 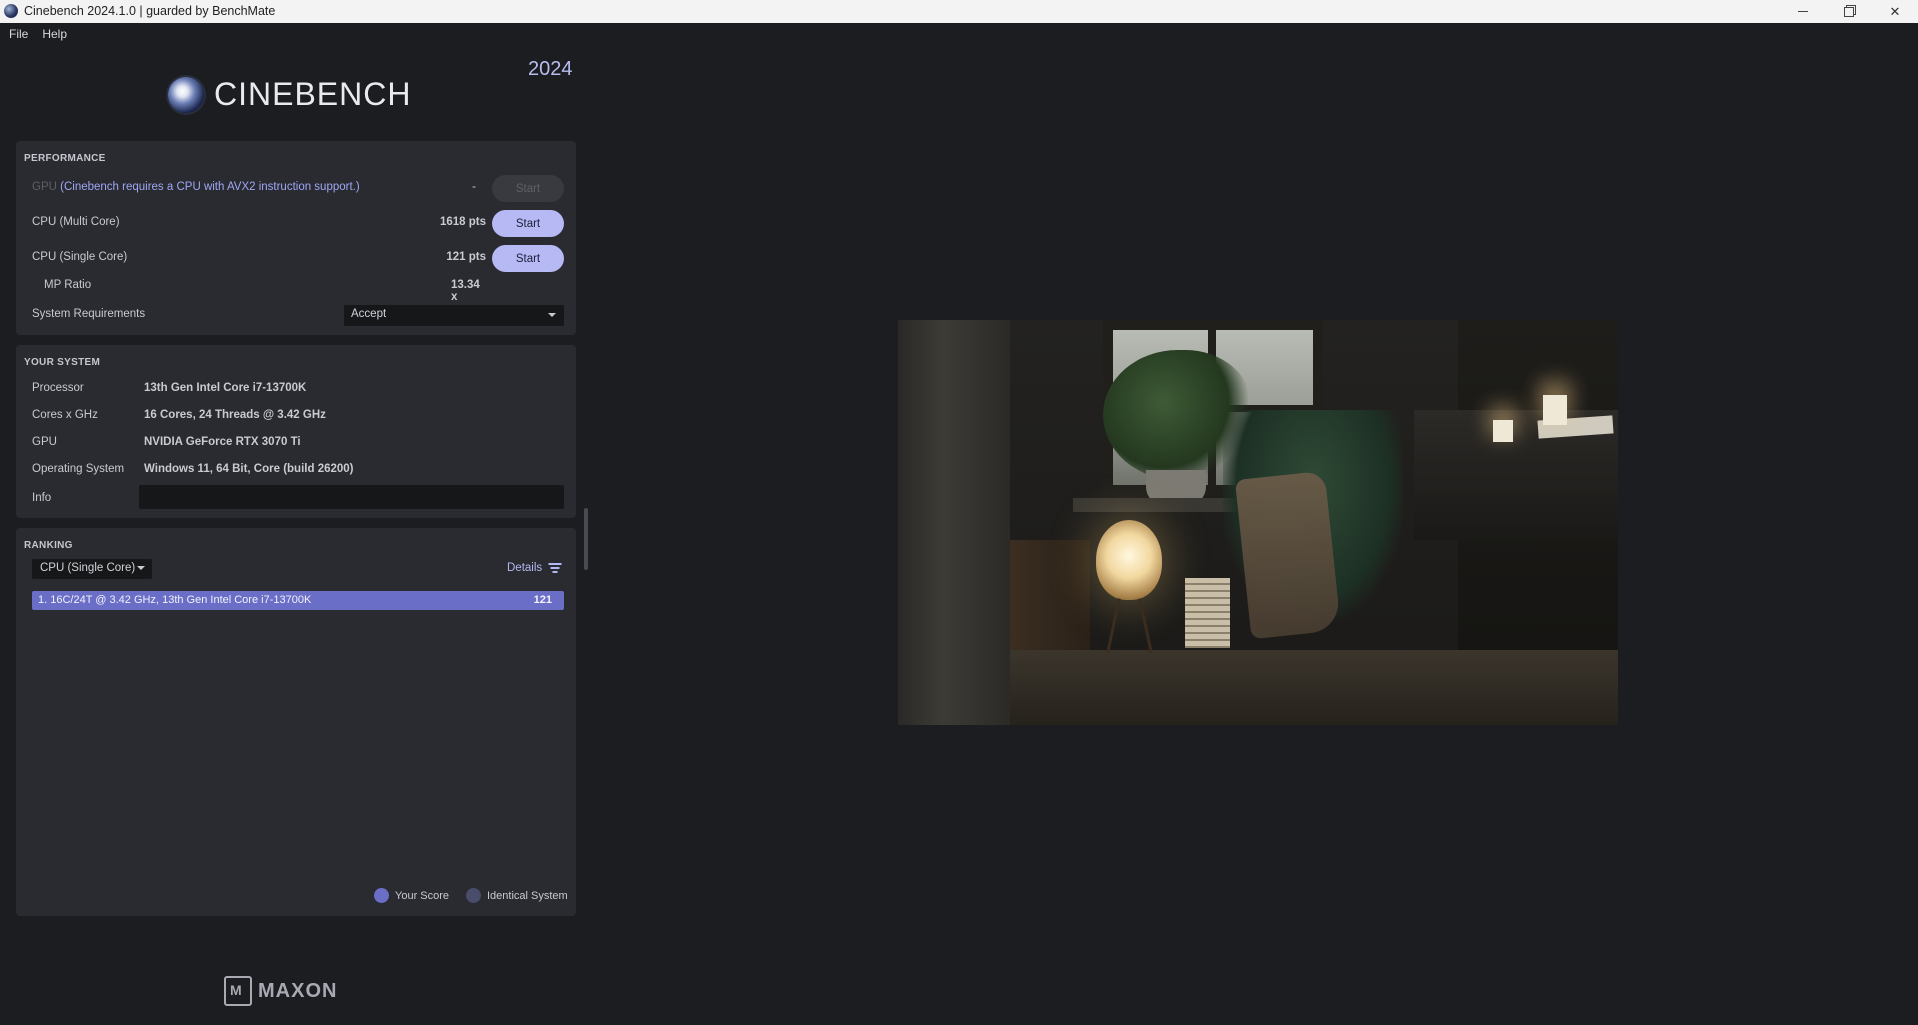 I want to click on maxon-logo: MAXON, so click(x=280, y=991).